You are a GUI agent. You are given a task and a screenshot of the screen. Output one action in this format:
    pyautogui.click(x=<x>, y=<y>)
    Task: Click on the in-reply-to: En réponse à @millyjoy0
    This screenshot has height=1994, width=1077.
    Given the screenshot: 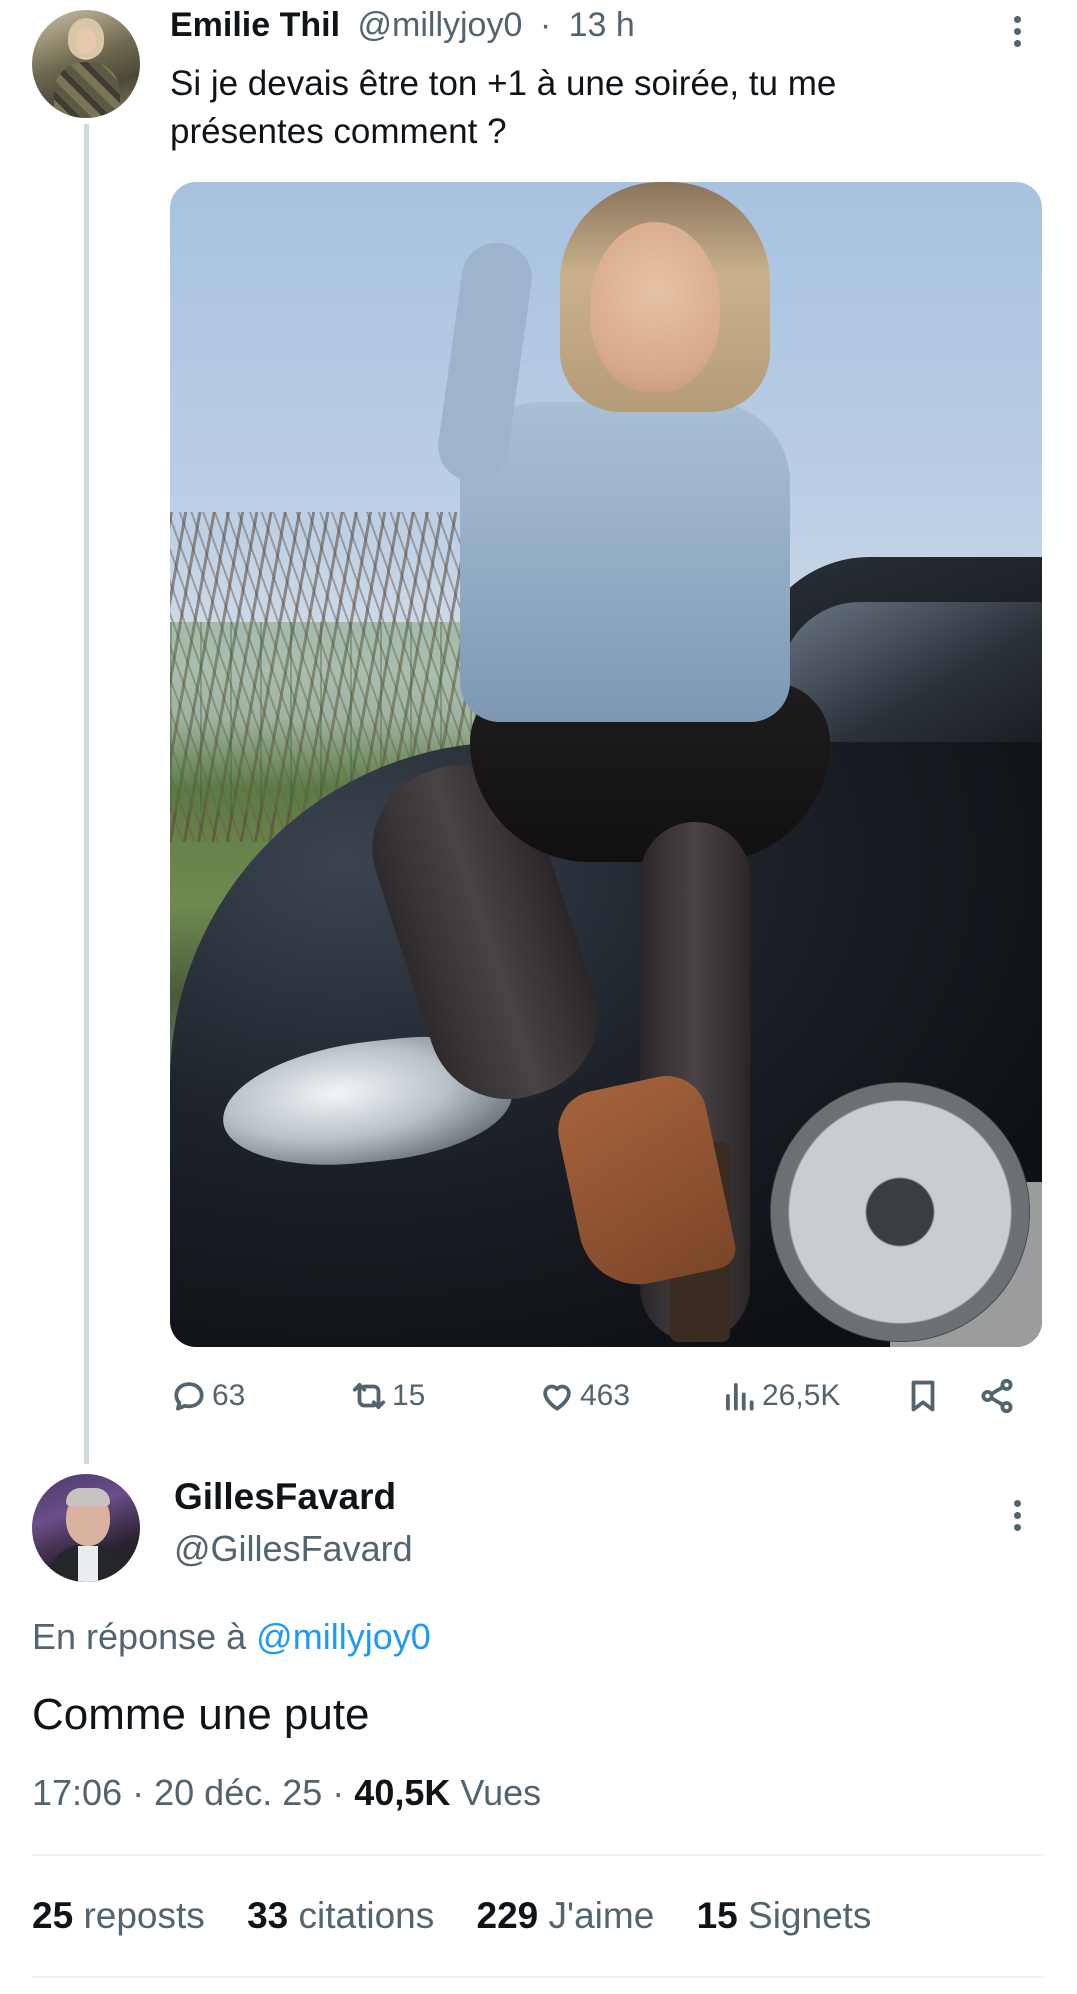 What is the action you would take?
    pyautogui.click(x=231, y=1637)
    